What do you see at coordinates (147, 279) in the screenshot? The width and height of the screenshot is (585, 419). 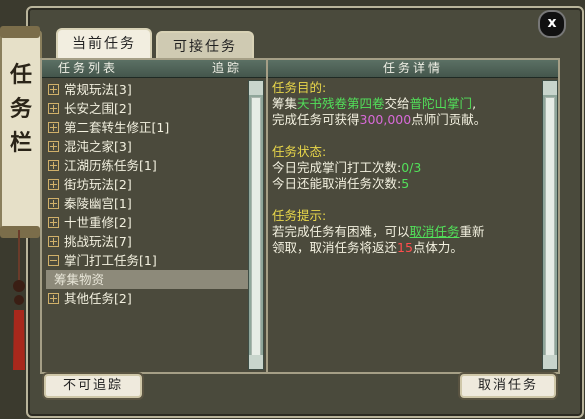 I see `list-sub-item-selected: 筹集物资` at bounding box center [147, 279].